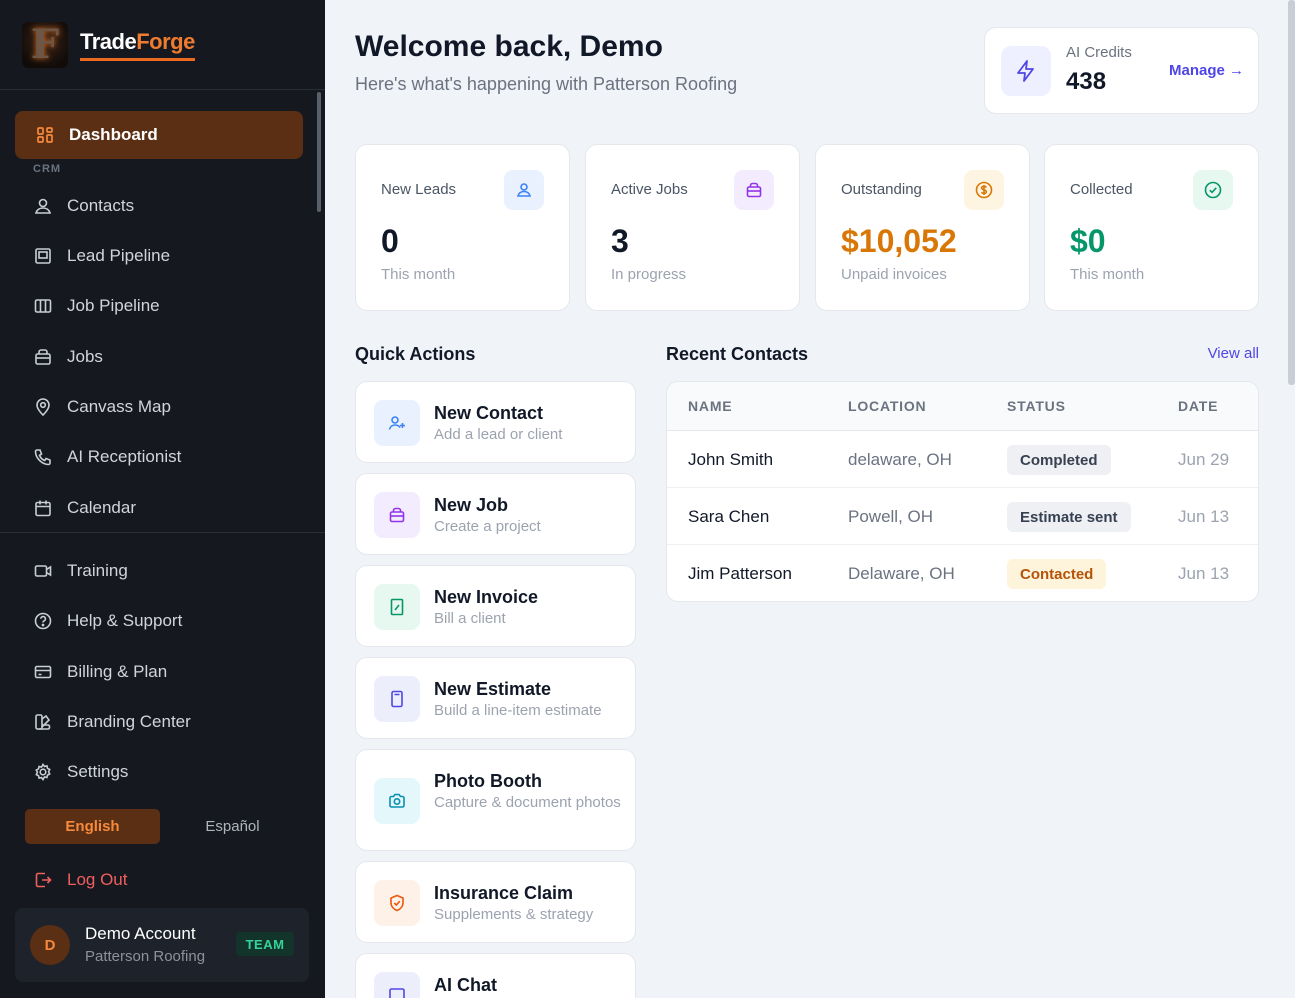 The height and width of the screenshot is (998, 1295). What do you see at coordinates (232, 826) in the screenshot?
I see `language-spanish-button: Español` at bounding box center [232, 826].